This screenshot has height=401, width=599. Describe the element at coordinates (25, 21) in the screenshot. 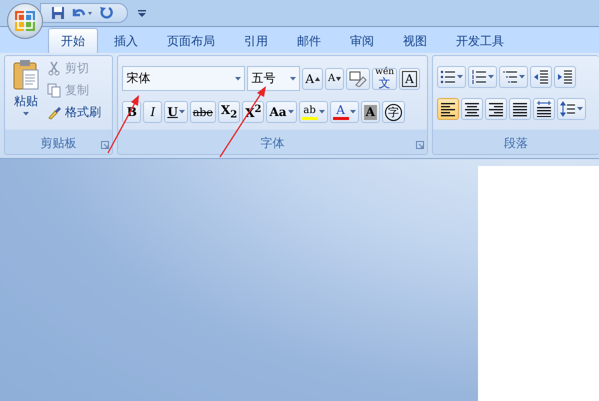

I see `office-logo-icon` at that location.